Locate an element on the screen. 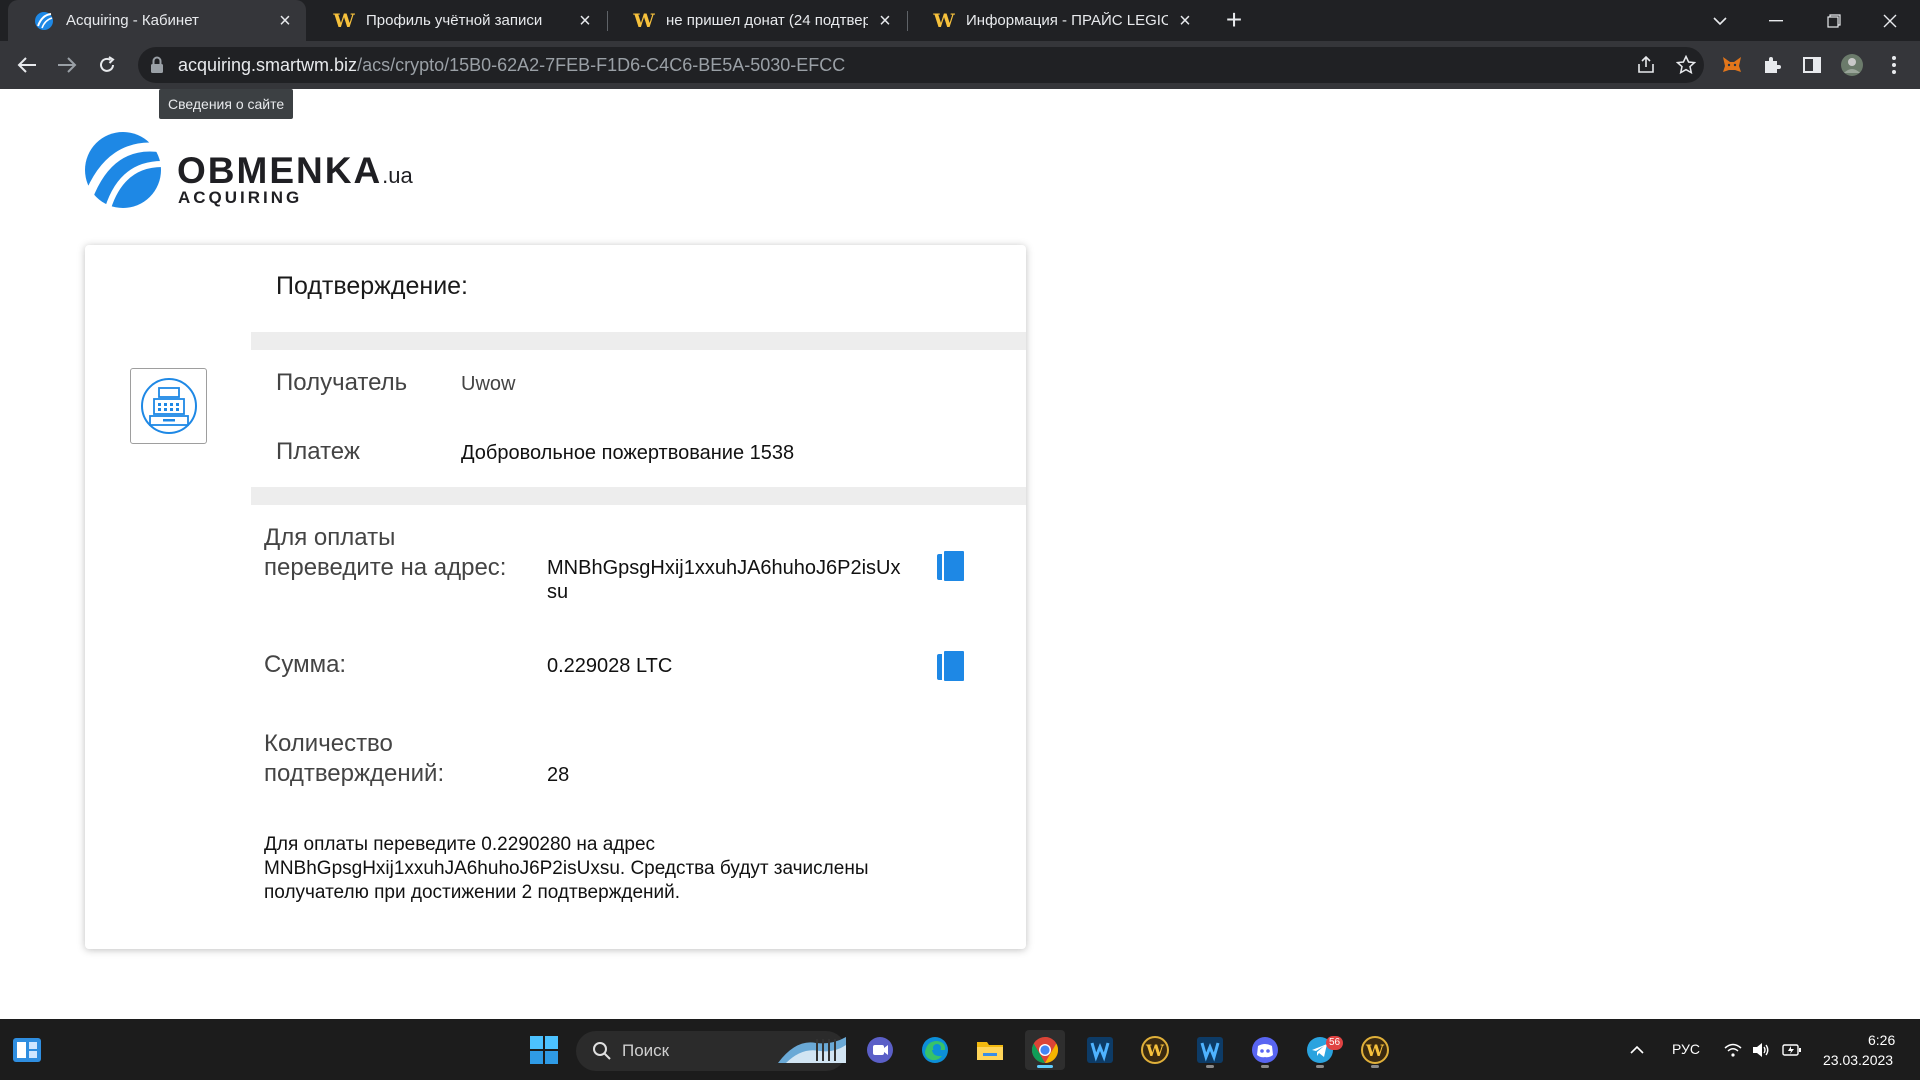 This screenshot has width=1920, height=1080. search-highlight-art-icon is located at coordinates (812, 1050).